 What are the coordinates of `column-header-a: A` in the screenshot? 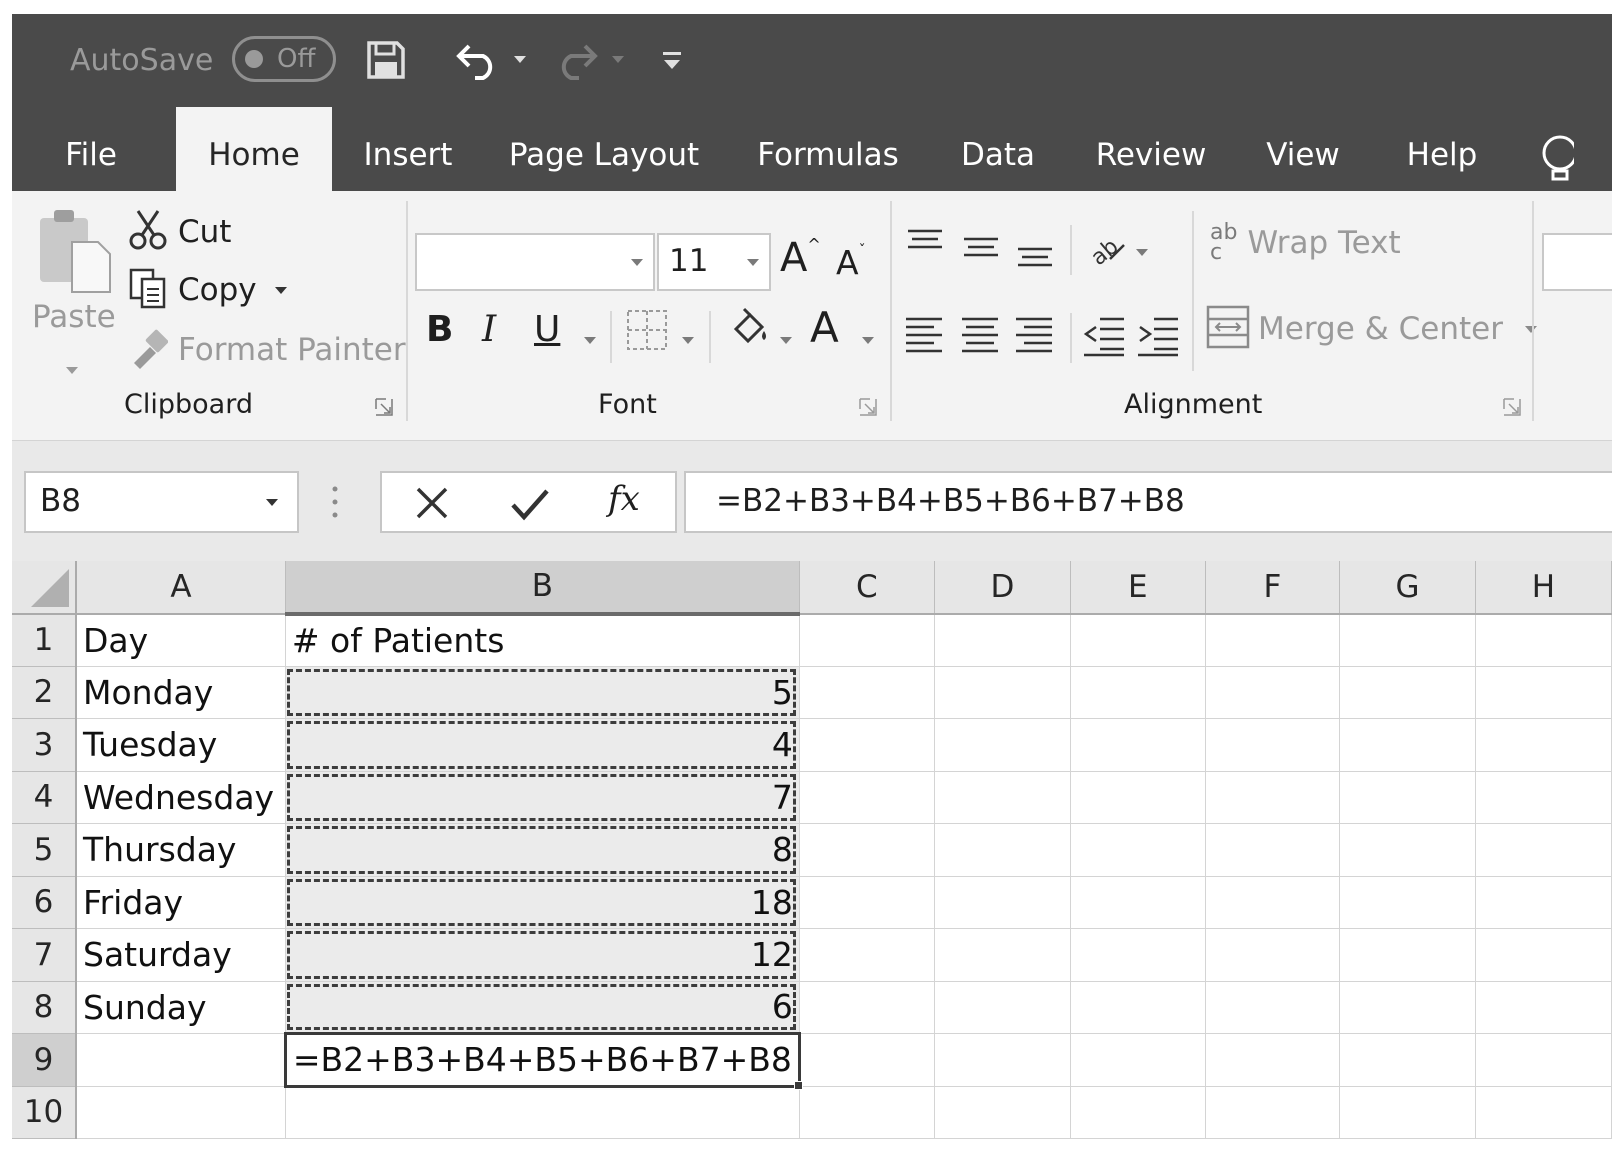 It's located at (181, 588).